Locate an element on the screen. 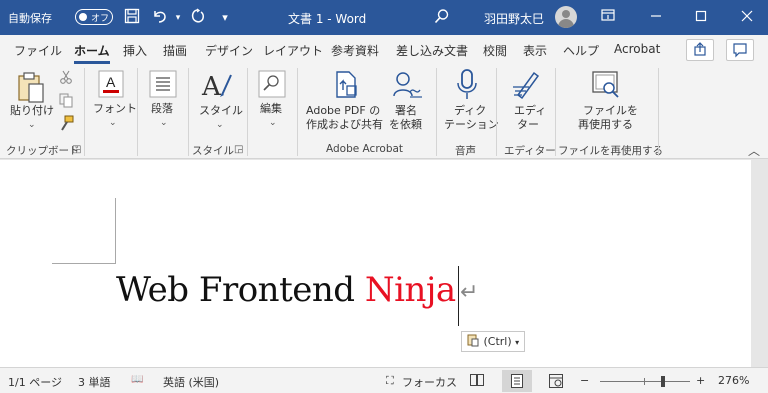  styles-icon: A is located at coordinates (217, 86).